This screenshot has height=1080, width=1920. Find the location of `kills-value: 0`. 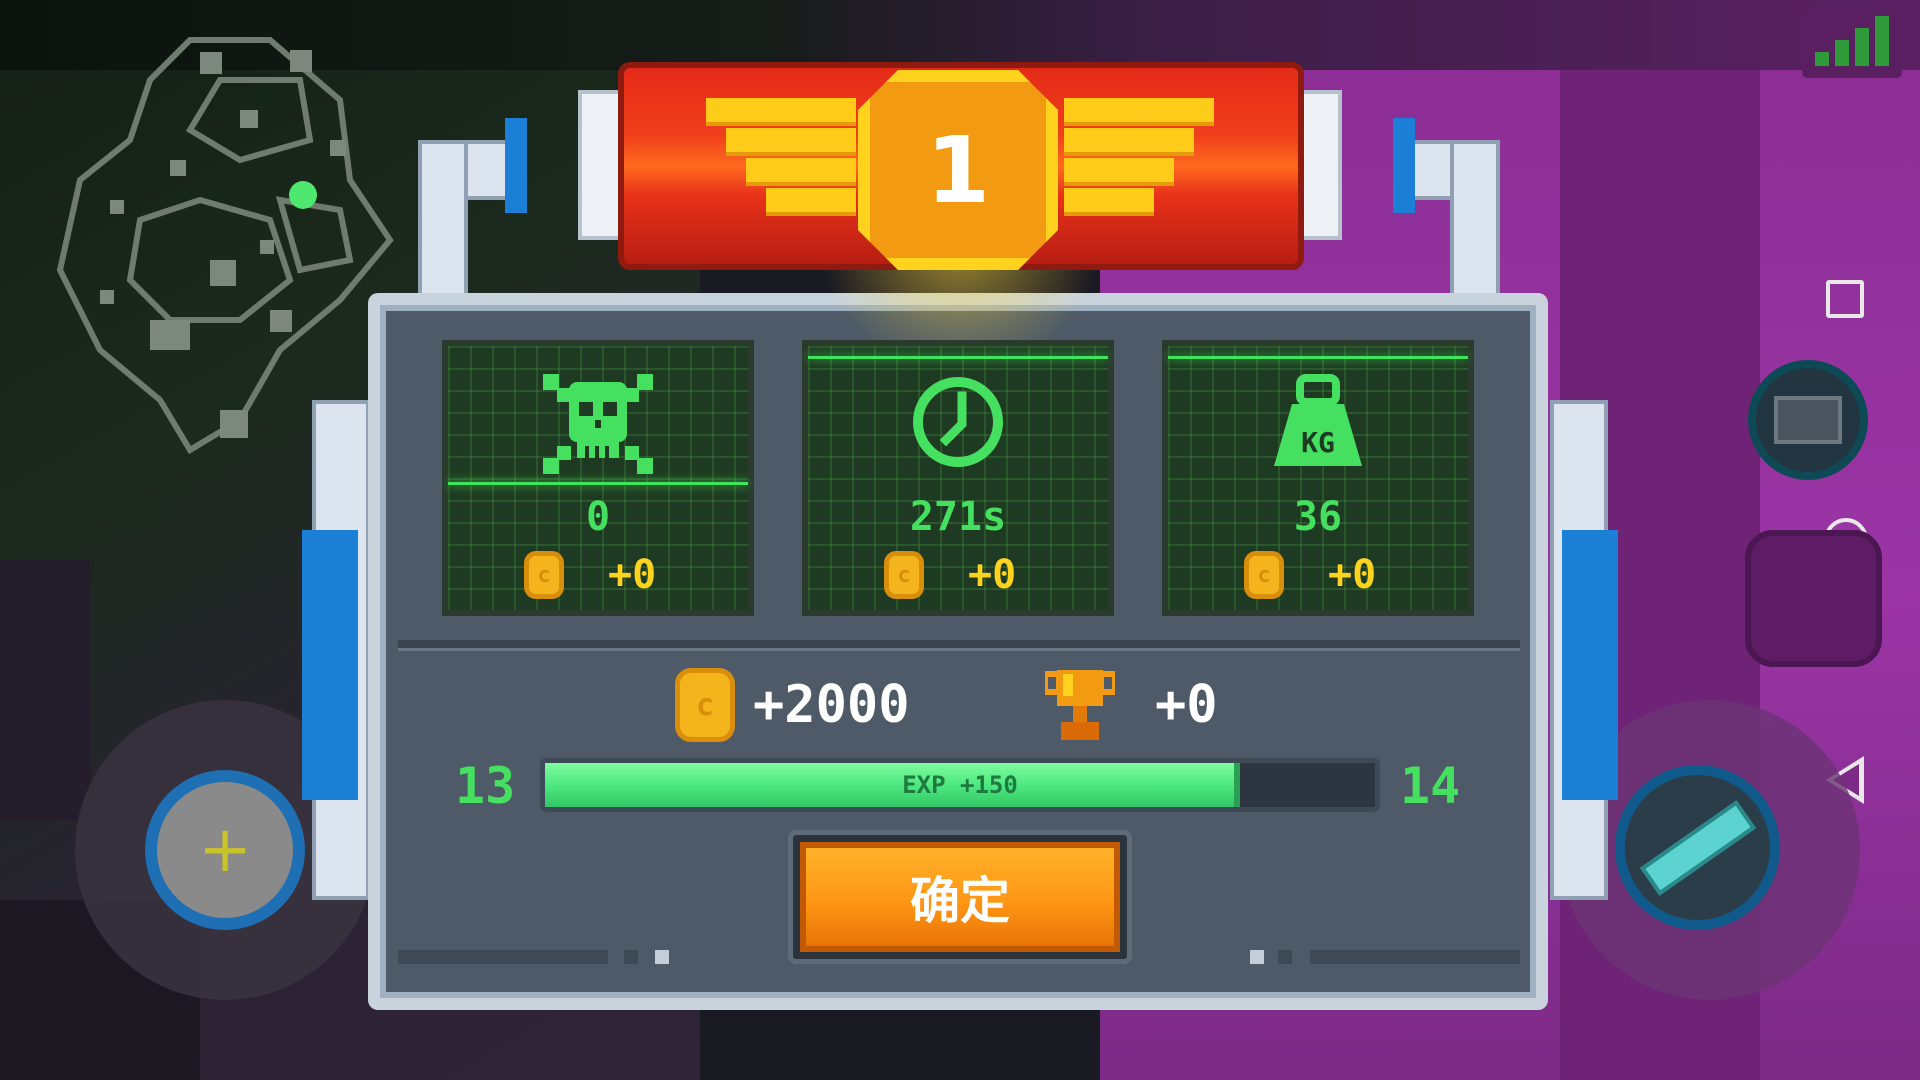

kills-value: 0 is located at coordinates (598, 517).